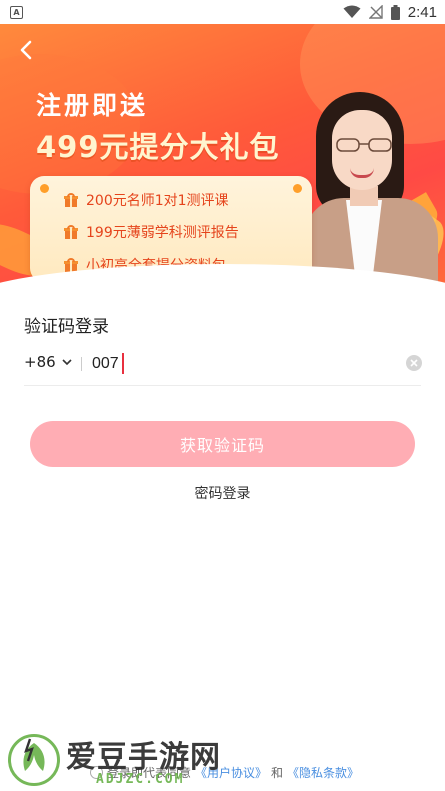 The width and height of the screenshot is (445, 791). Describe the element at coordinates (222, 493) in the screenshot. I see `password-login-link: 密码登录` at that location.